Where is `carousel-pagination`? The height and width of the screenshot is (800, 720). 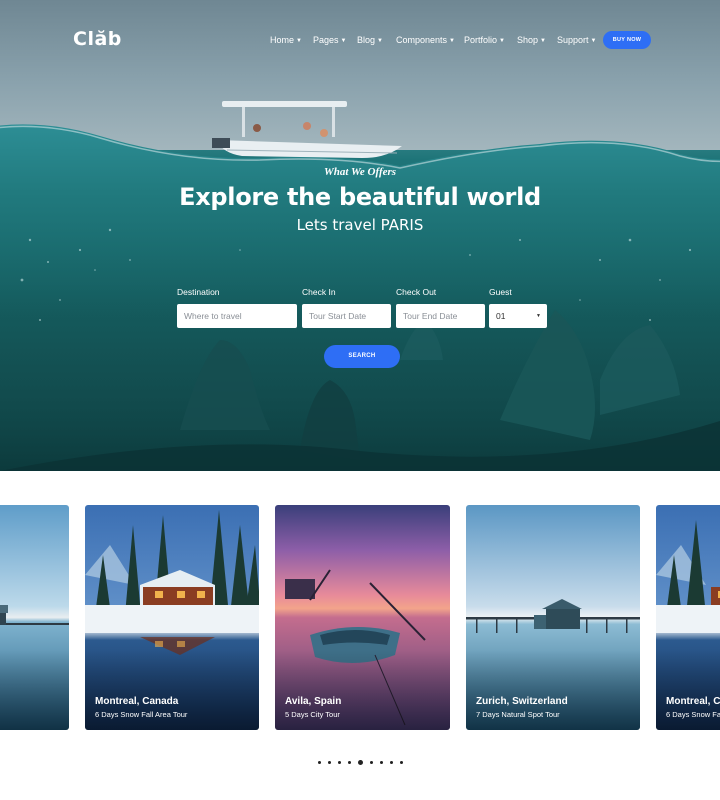 carousel-pagination is located at coordinates (363, 763).